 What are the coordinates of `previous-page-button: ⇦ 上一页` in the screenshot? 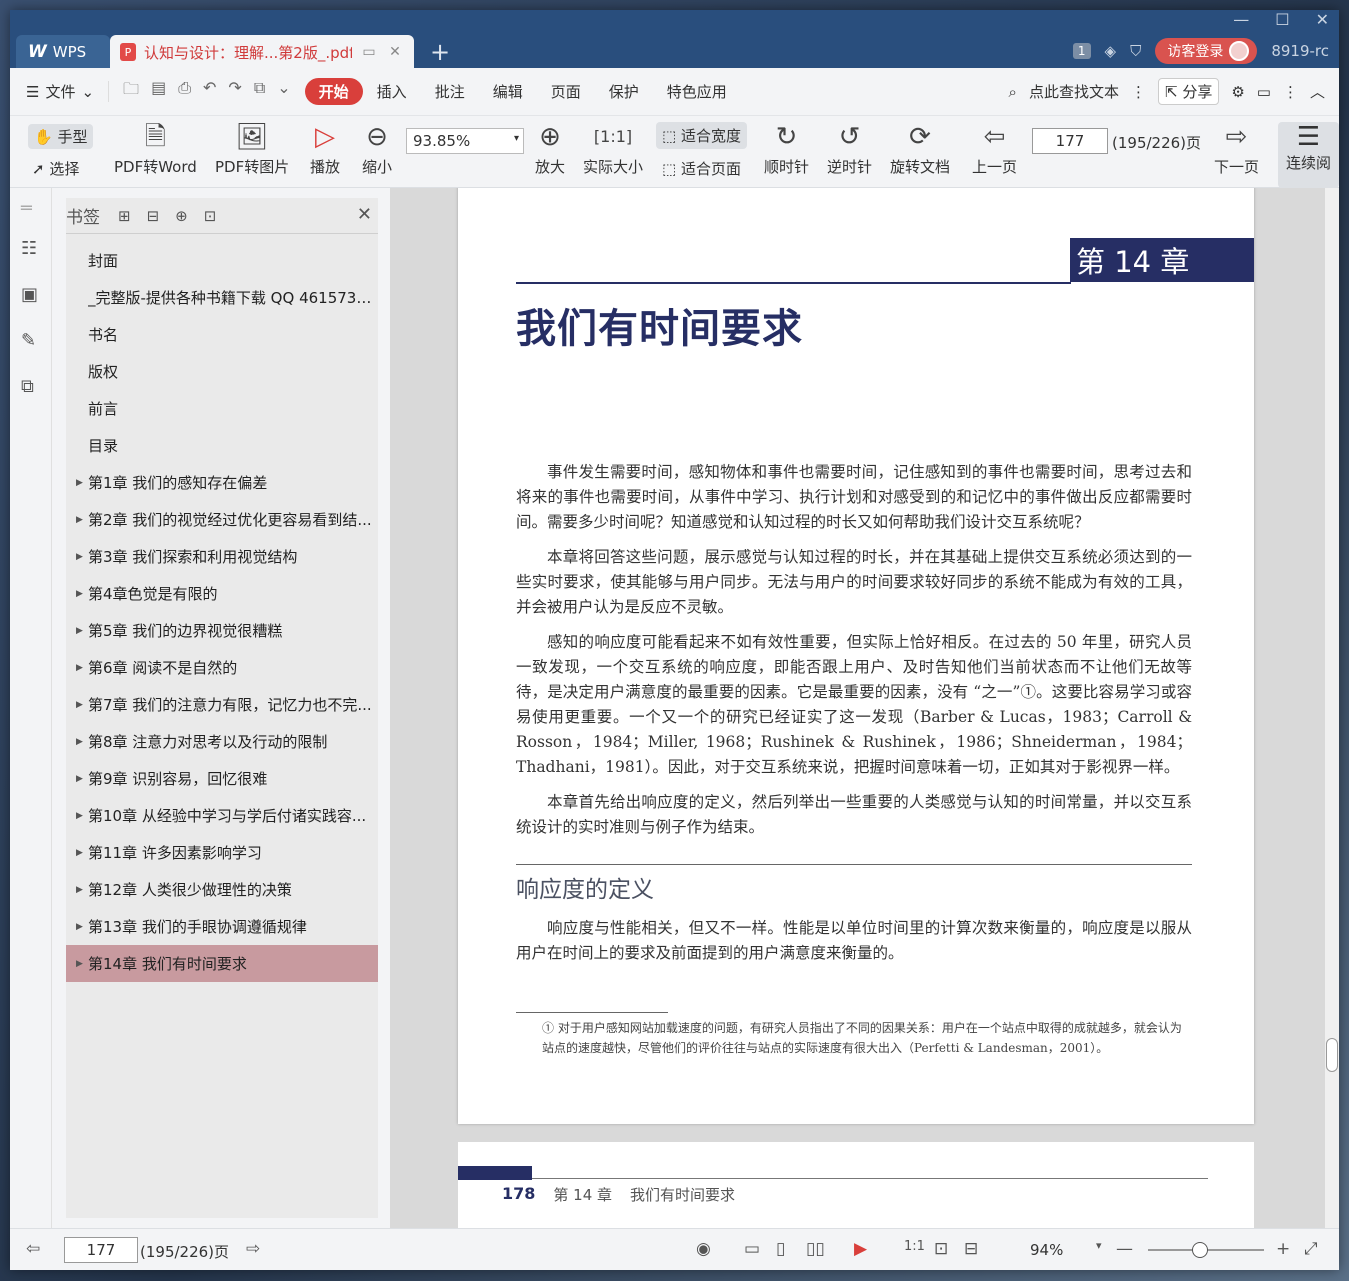 It's located at (994, 149).